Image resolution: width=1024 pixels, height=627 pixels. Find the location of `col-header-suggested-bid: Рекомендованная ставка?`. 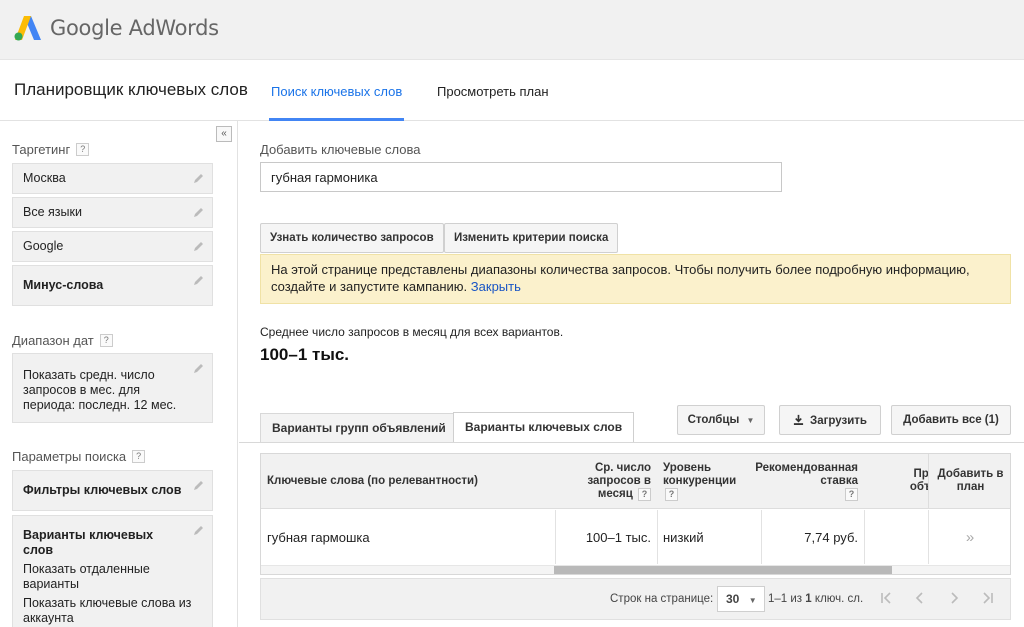

col-header-suggested-bid: Рекомендованная ставка? is located at coordinates (809, 481).